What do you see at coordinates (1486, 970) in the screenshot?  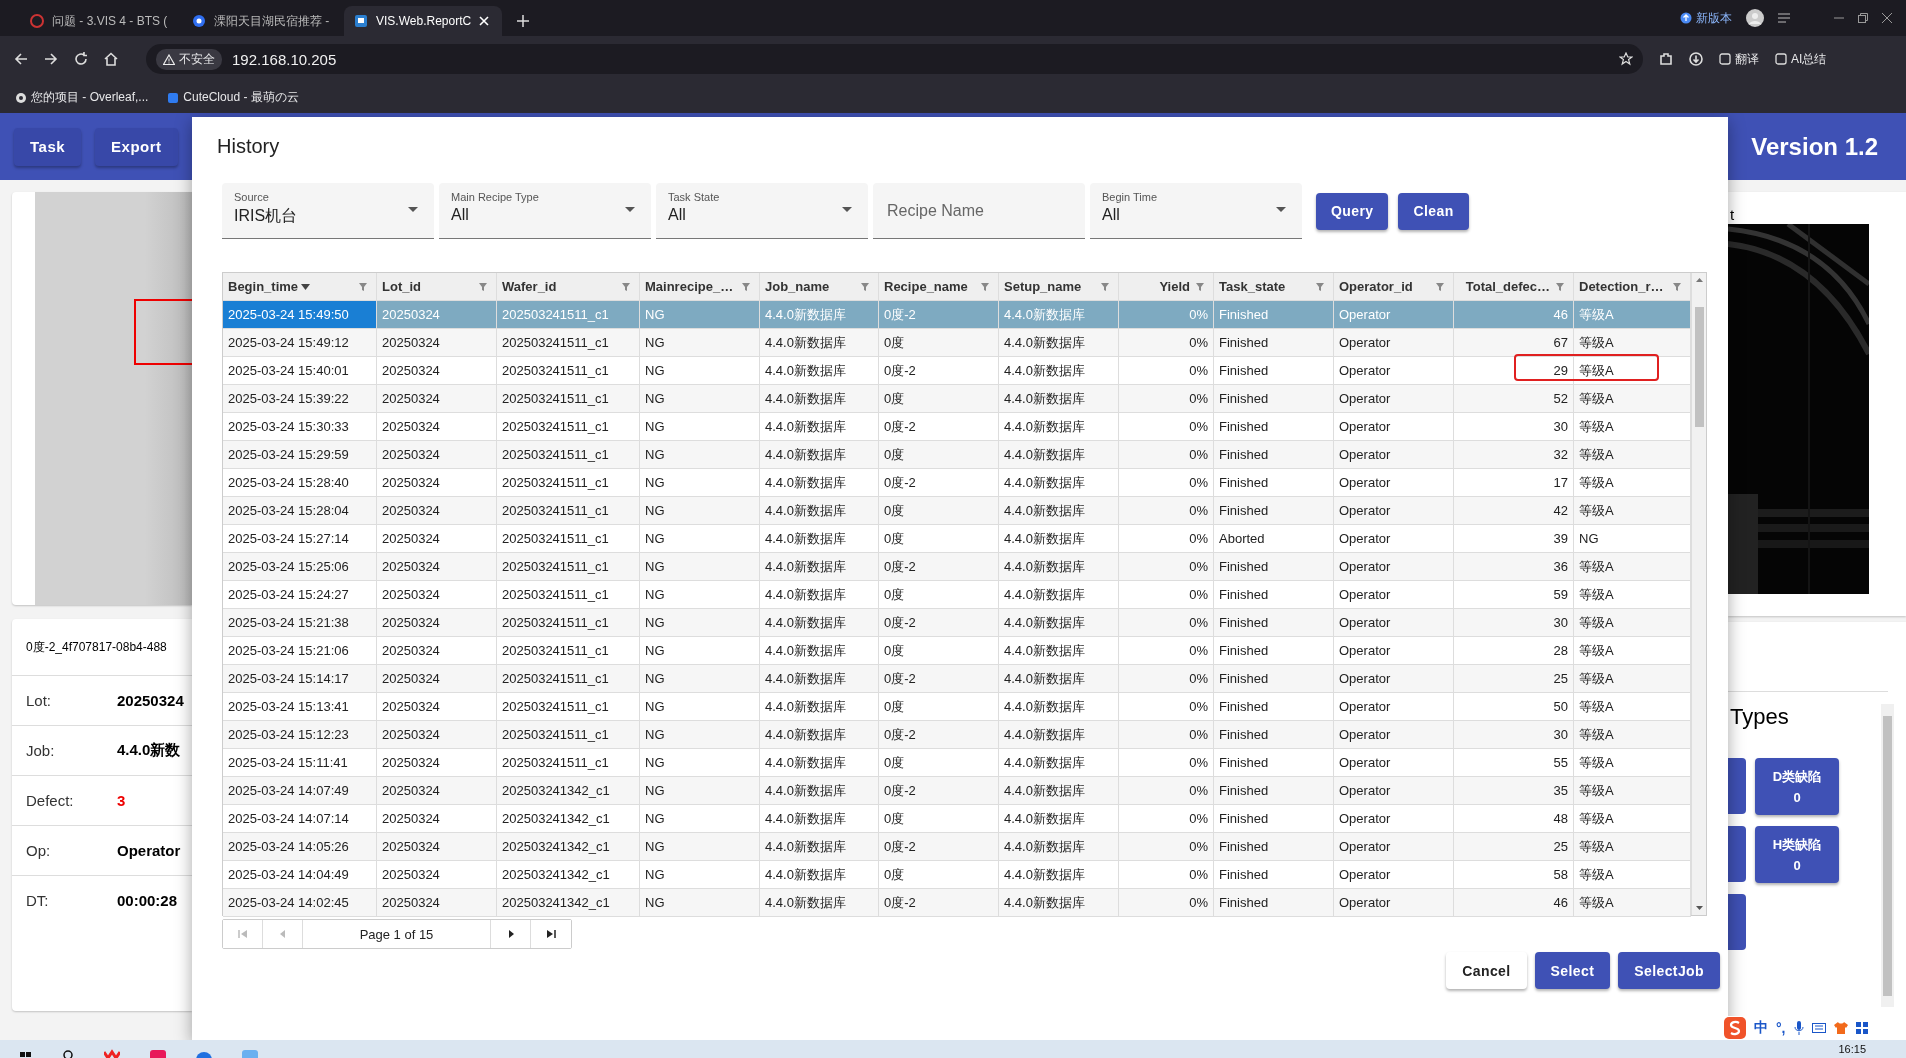 I see `cancel-button: Cancel` at bounding box center [1486, 970].